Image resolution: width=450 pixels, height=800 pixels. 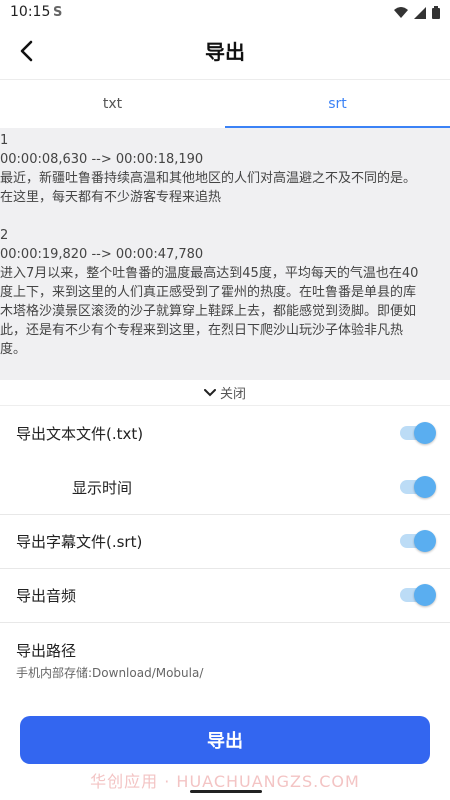 I want to click on subtitle-time: 00:00:19,820 --> 00:00:47,780, so click(x=102, y=254).